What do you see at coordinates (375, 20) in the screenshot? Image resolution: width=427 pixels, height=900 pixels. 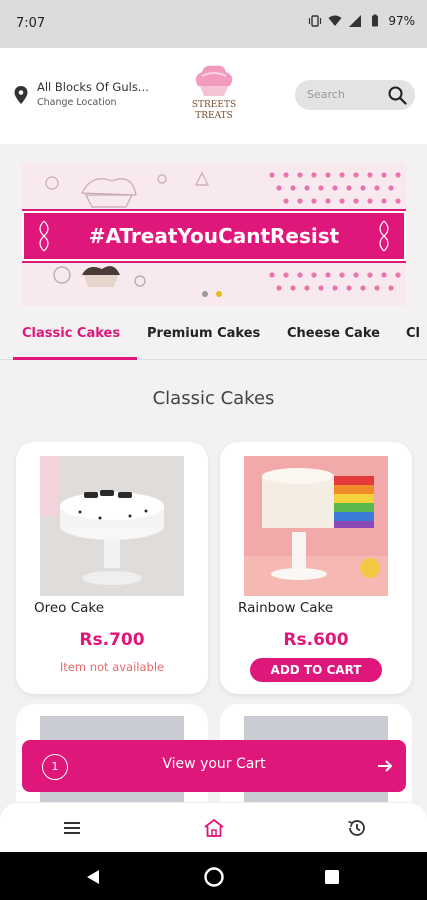 I see `battery-icon` at bounding box center [375, 20].